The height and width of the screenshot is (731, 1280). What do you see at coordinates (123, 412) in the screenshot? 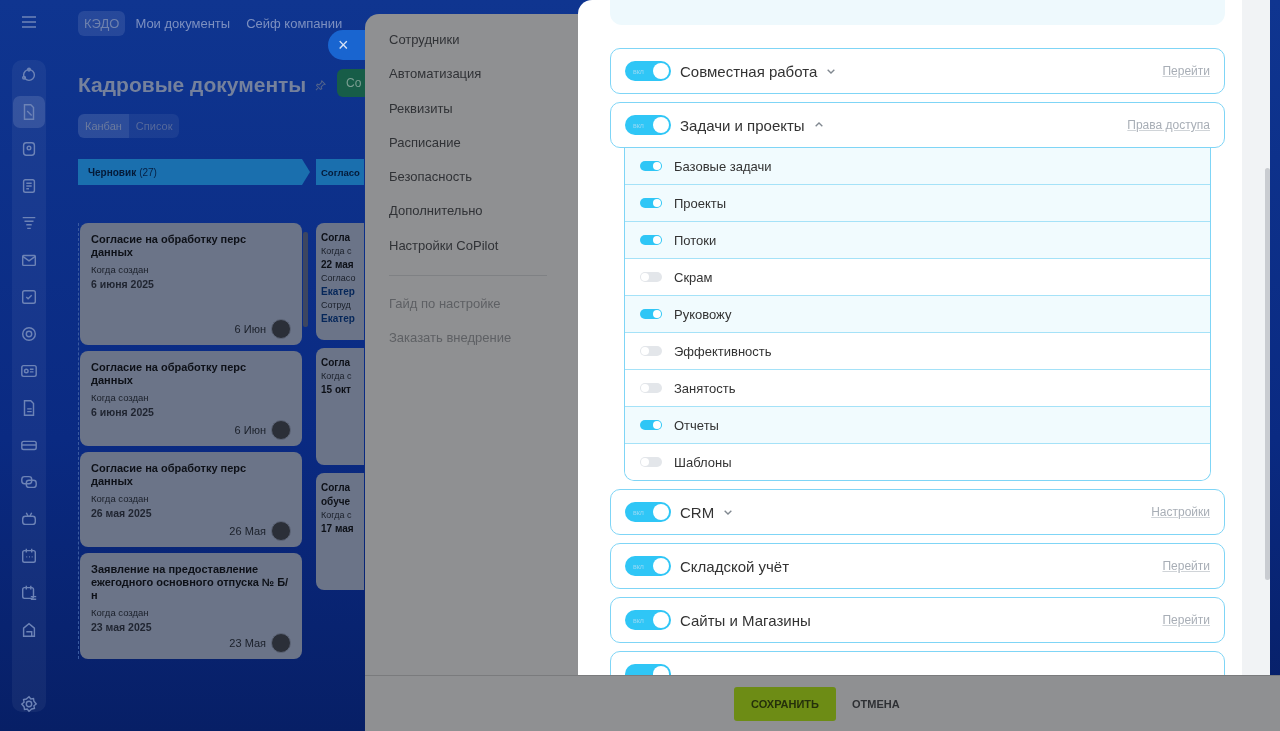
I see `field-value: 6 июня 2025` at bounding box center [123, 412].